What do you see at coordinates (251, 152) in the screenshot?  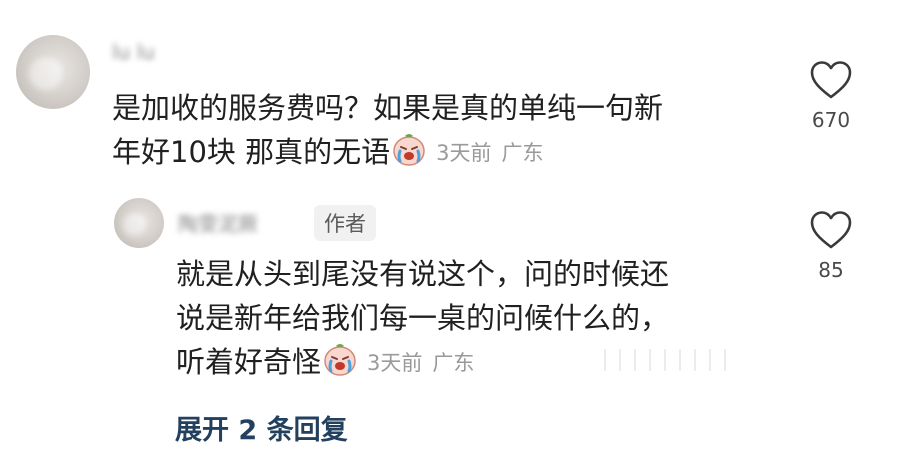 I see `comment-line-2-text: 年好10块 那真的无语` at bounding box center [251, 152].